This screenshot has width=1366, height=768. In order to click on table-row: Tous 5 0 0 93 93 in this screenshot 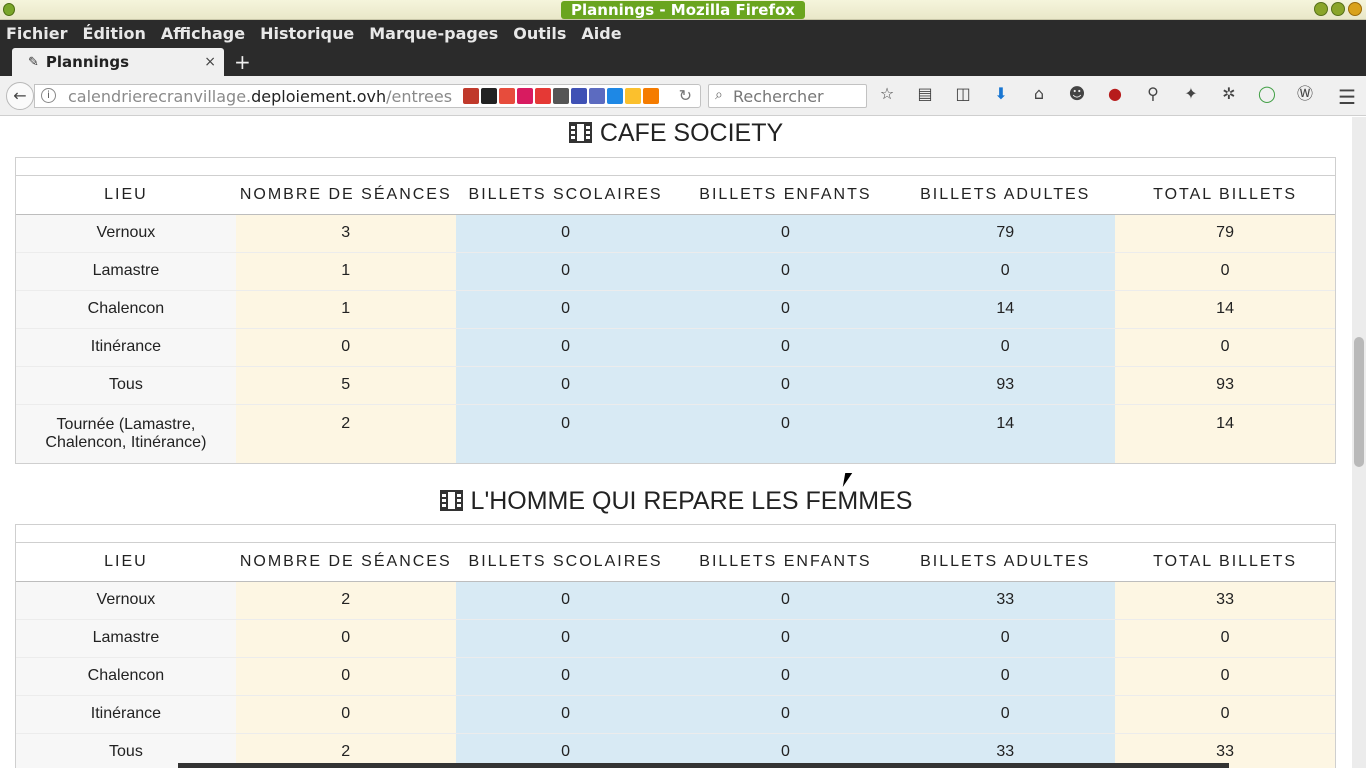, I will do `click(675, 384)`.